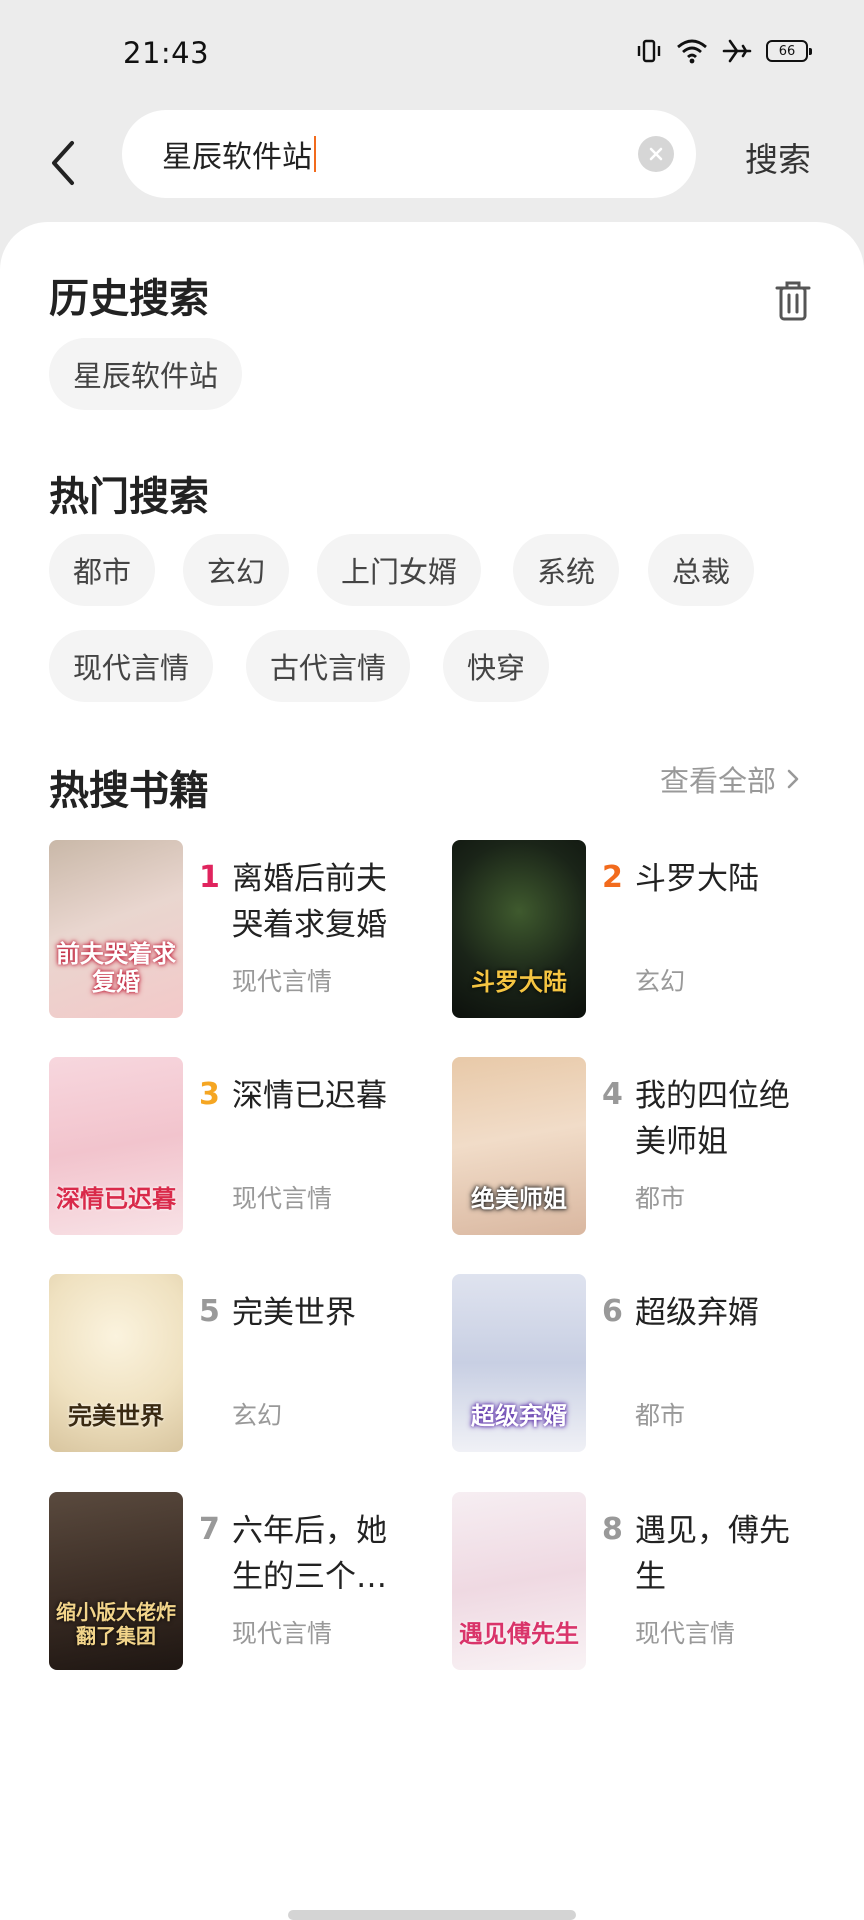 Image resolution: width=864 pixels, height=1920 pixels. What do you see at coordinates (649, 51) in the screenshot?
I see `vibrate-icon` at bounding box center [649, 51].